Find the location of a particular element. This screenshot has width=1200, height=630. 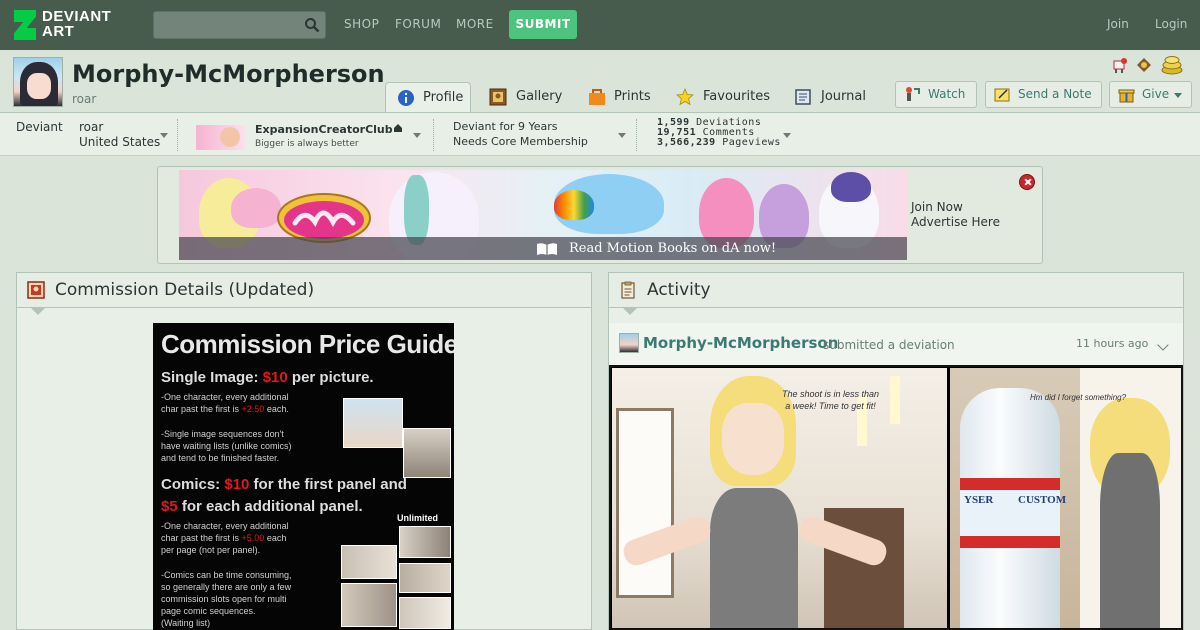

poster-price: +2.50 is located at coordinates (253, 409).